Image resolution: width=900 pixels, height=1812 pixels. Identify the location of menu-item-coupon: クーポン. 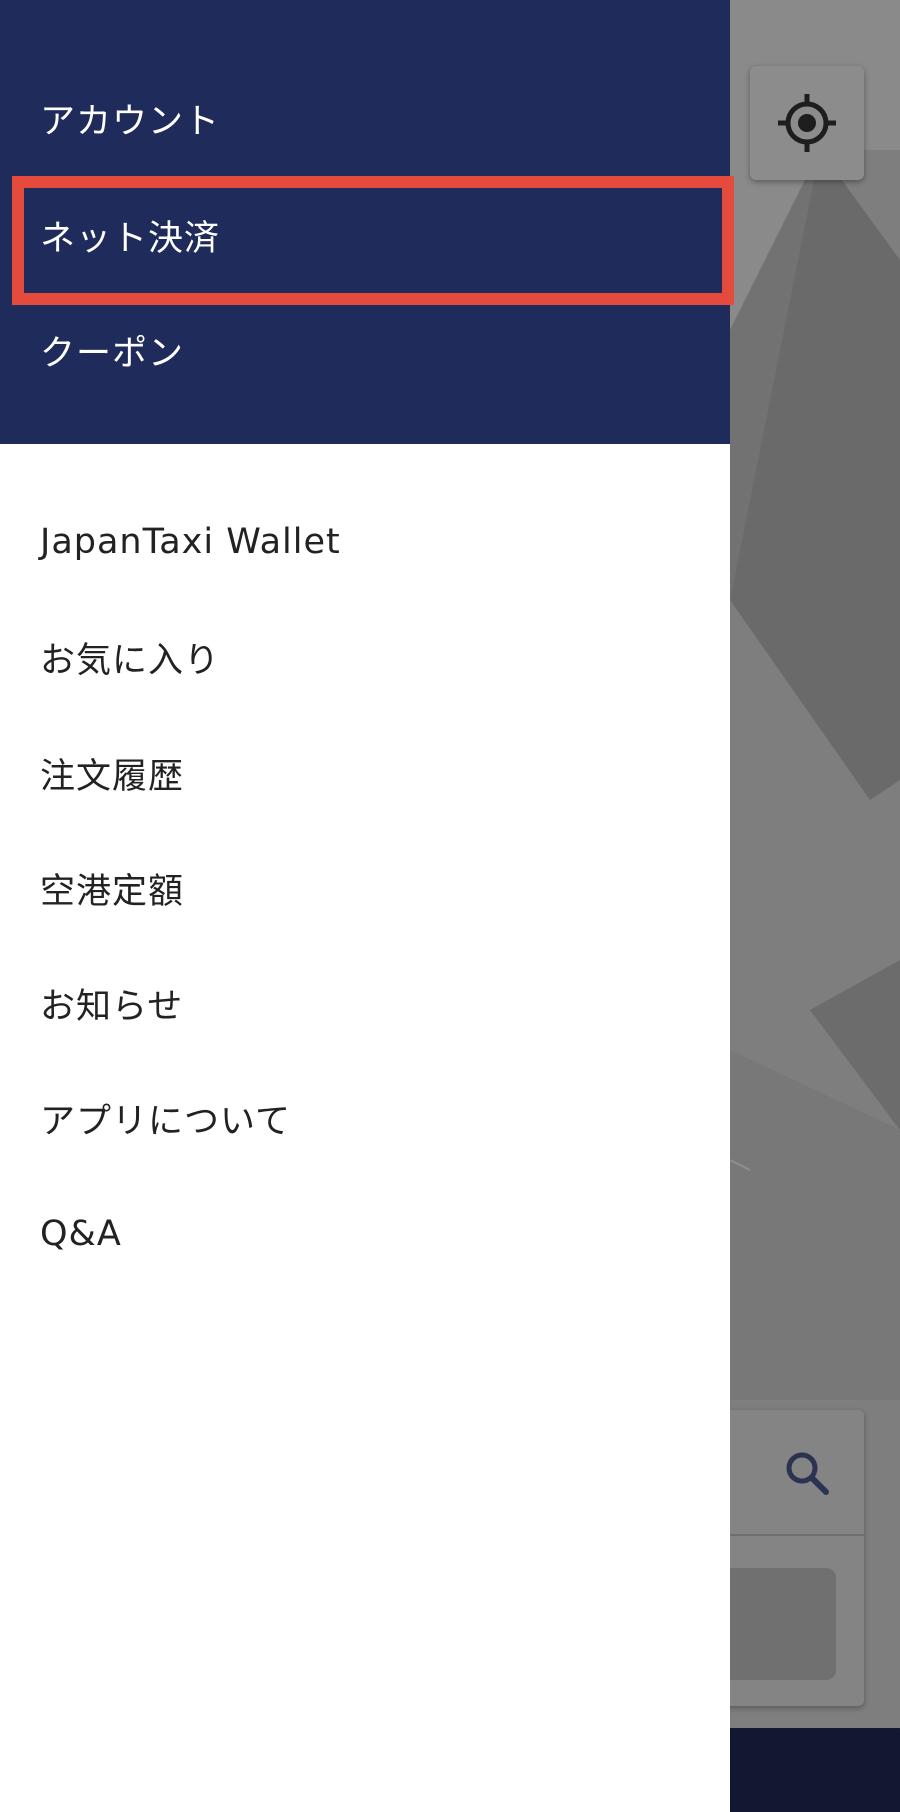
(112, 350).